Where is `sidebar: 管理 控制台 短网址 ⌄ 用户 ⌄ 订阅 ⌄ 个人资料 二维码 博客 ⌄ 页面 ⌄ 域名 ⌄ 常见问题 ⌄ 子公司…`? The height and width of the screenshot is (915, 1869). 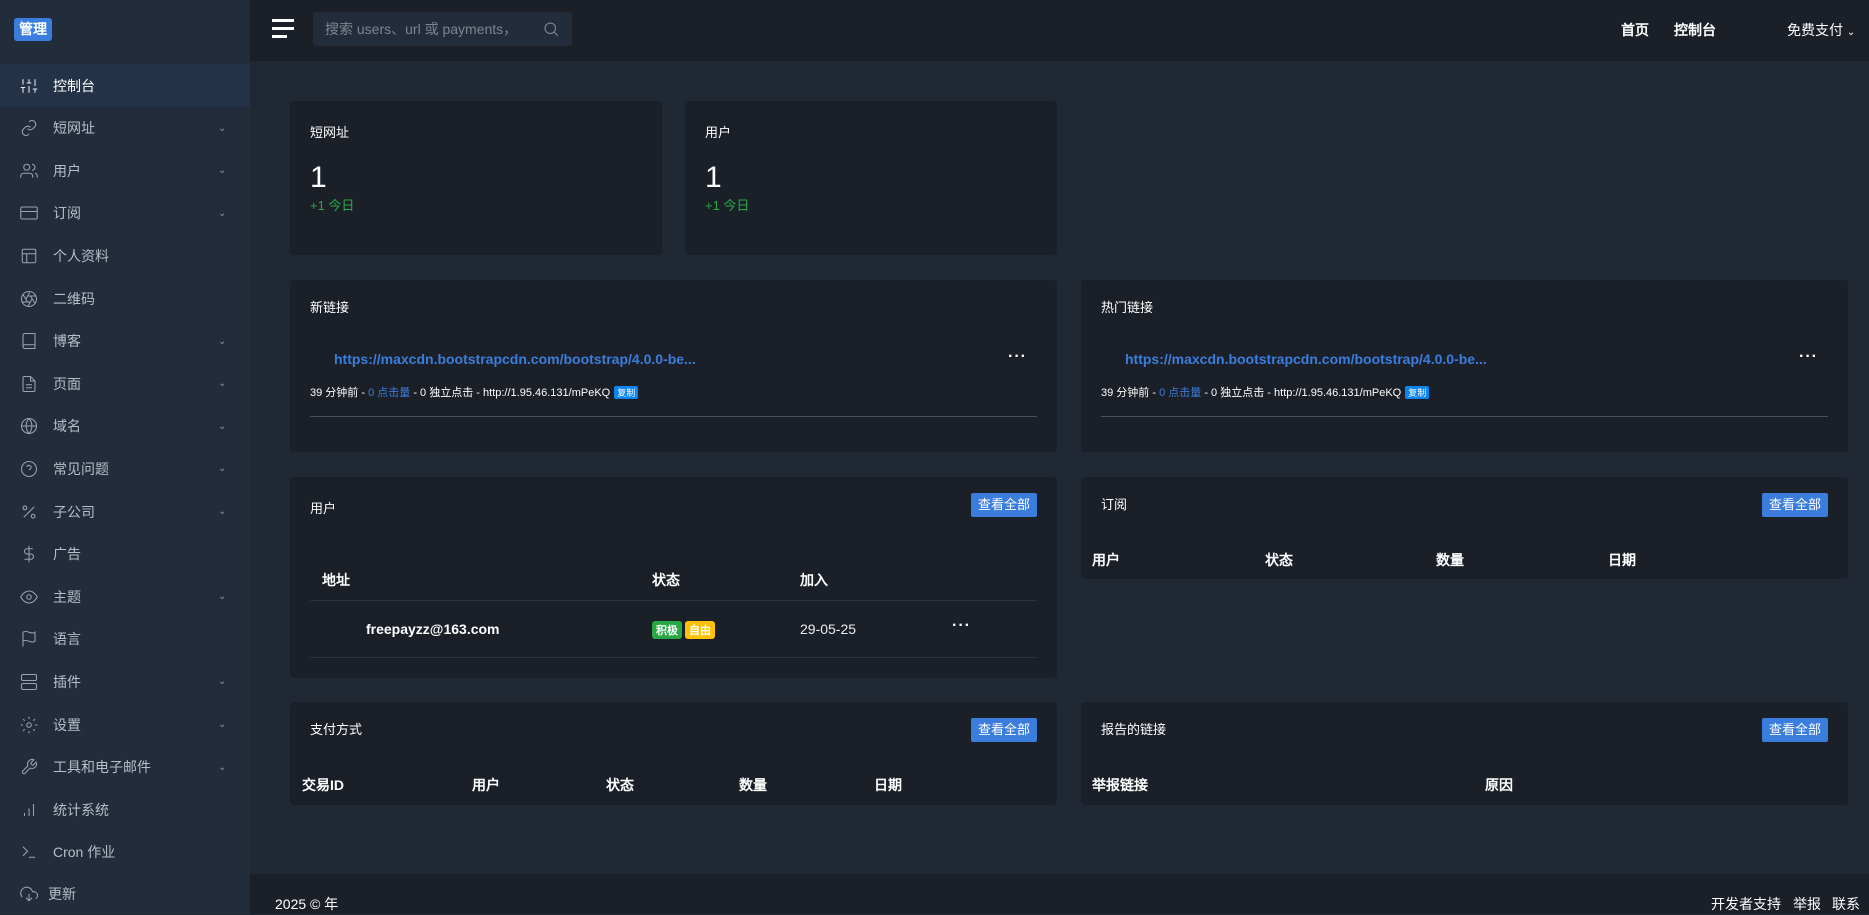 sidebar: 管理 控制台 短网址 ⌄ 用户 ⌄ 订阅 ⌄ 个人资料 二维码 博客 ⌄ 页面 ⌄ 域名 ⌄ 常见问题 ⌄ 子公司… is located at coordinates (125, 457).